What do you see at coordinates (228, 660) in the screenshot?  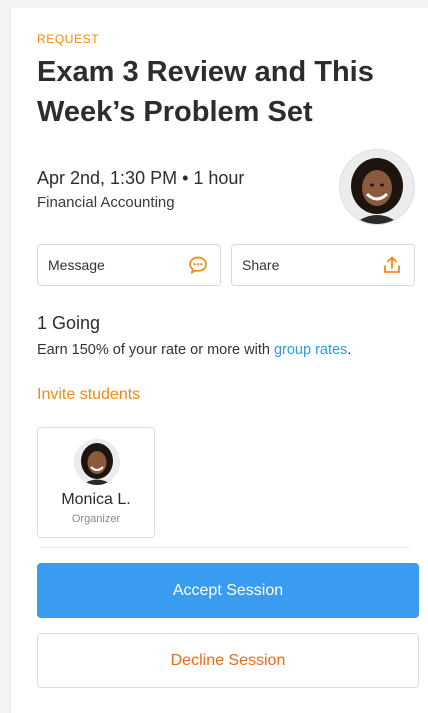 I see `decline-session-button: Decline Session` at bounding box center [228, 660].